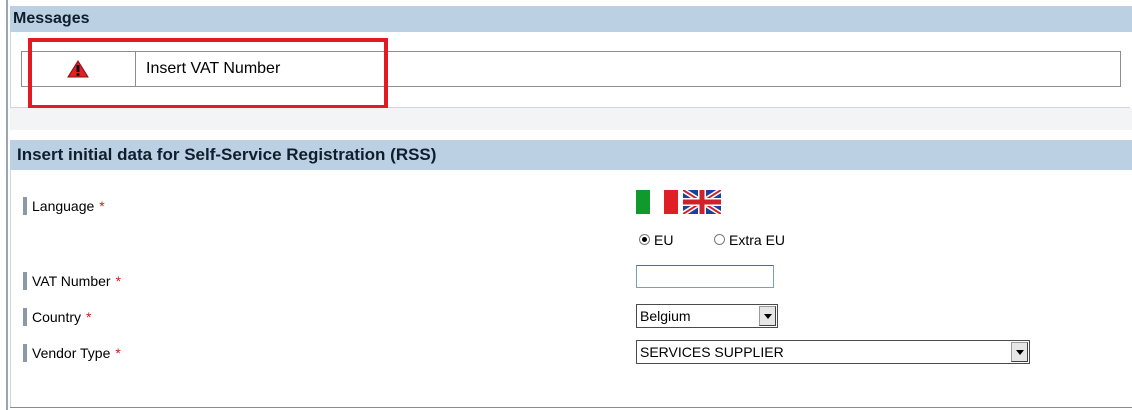  I want to click on country-label-text: Country, so click(57, 317).